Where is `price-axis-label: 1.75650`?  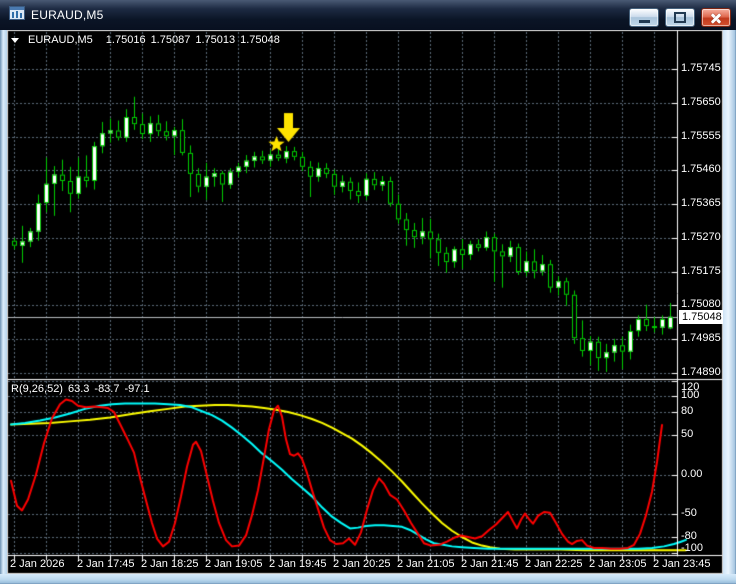 price-axis-label: 1.75650 is located at coordinates (701, 101).